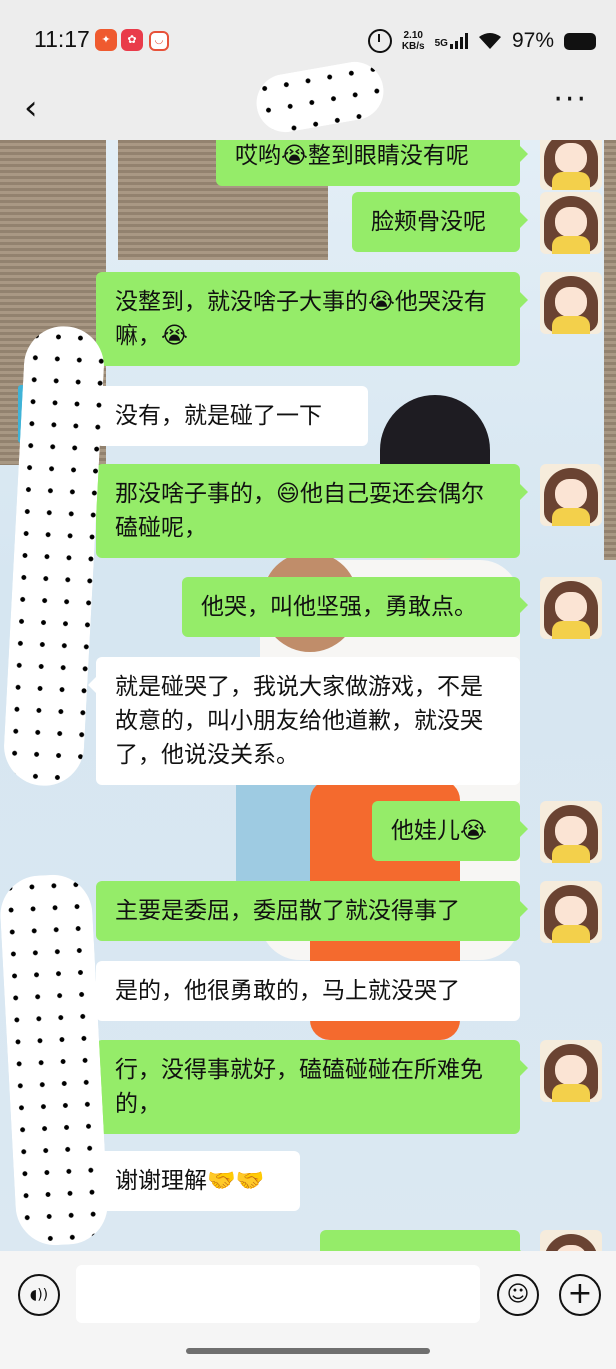 The height and width of the screenshot is (1369, 616). I want to click on voice-icon: ◖)), so click(39, 1295).